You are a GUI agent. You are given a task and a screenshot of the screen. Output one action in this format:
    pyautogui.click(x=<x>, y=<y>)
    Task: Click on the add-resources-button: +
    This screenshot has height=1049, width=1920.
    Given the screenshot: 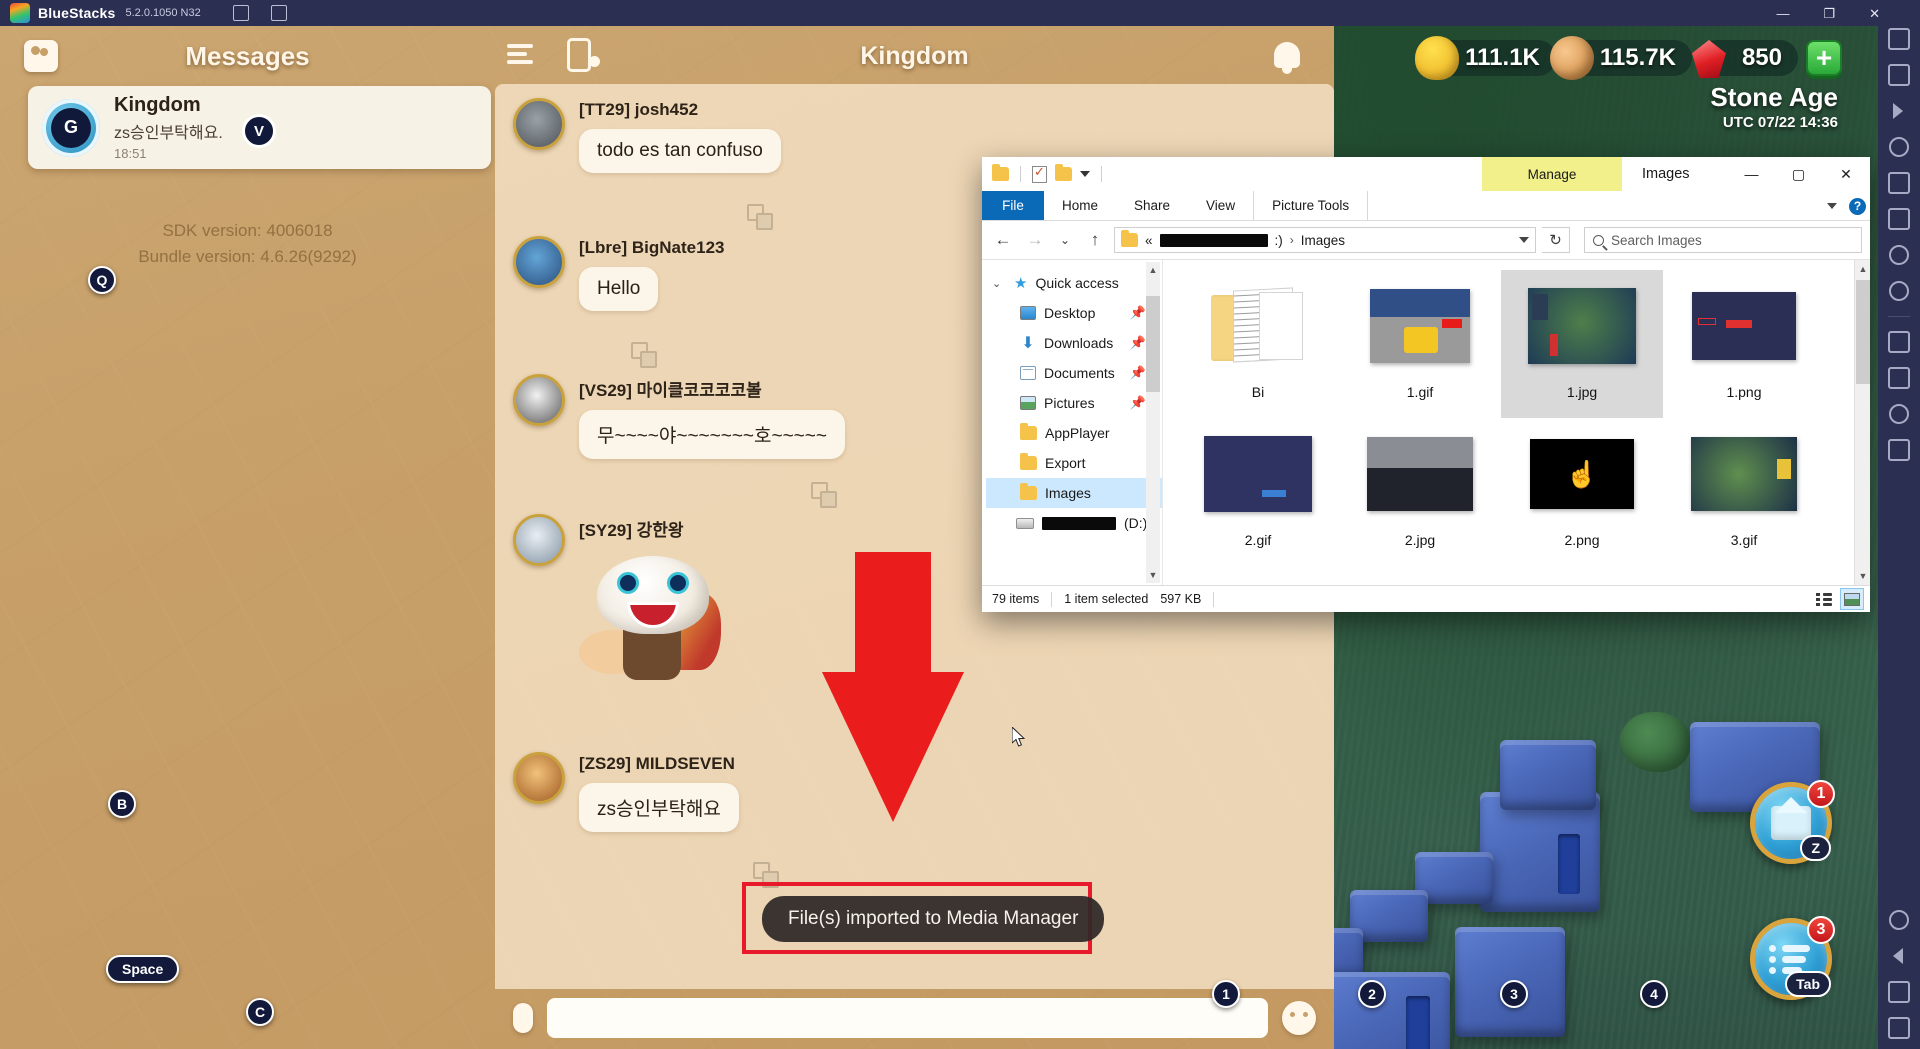 What is the action you would take?
    pyautogui.click(x=1824, y=58)
    